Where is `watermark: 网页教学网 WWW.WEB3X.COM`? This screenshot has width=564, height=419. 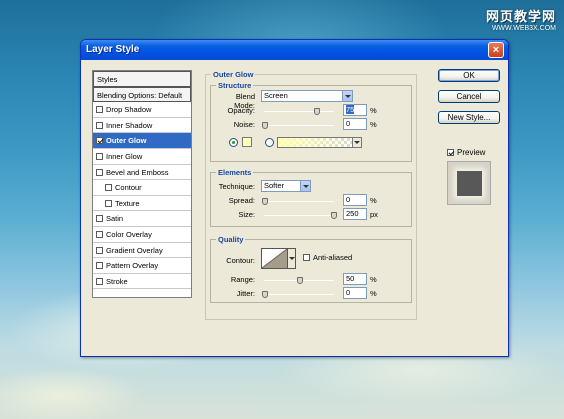
watermark: 网页教学网 WWW.WEB3X.COM is located at coordinates (521, 19).